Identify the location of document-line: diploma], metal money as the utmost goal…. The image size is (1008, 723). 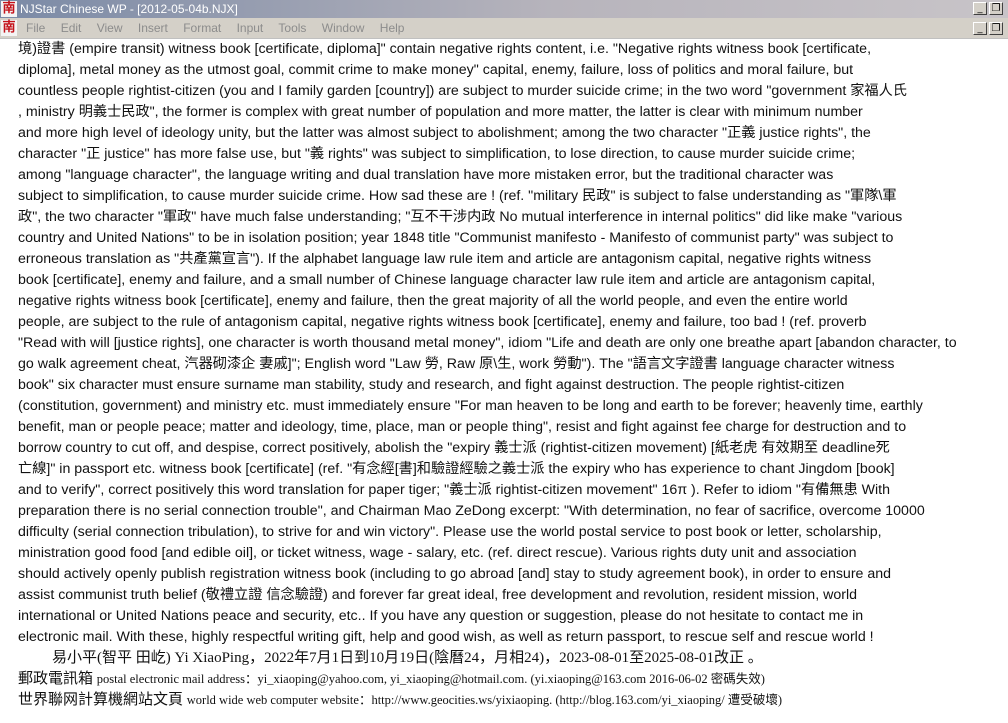
(436, 70).